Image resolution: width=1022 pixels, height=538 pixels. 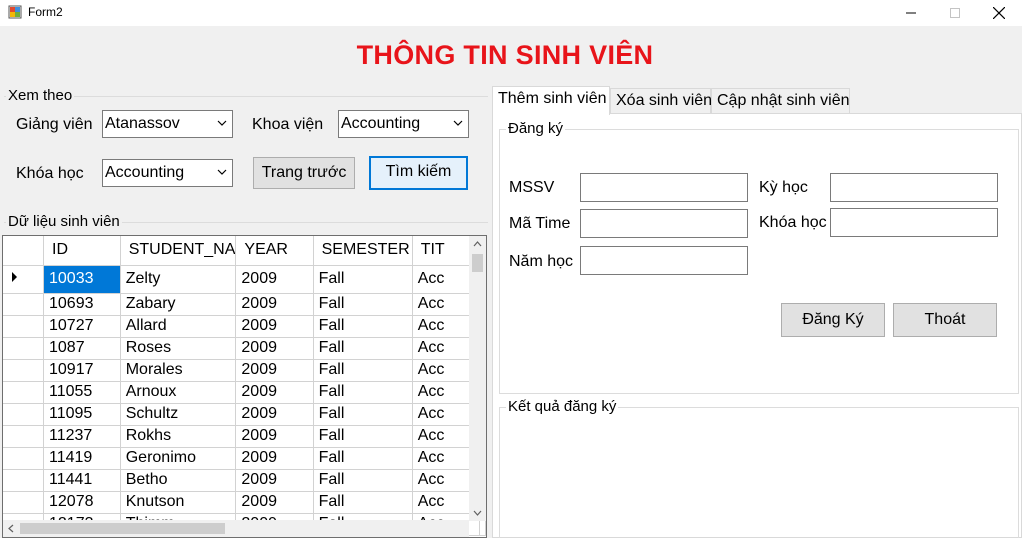 I want to click on table-row: 11419 Geronimo 2009 Fall Acc, so click(x=244, y=458).